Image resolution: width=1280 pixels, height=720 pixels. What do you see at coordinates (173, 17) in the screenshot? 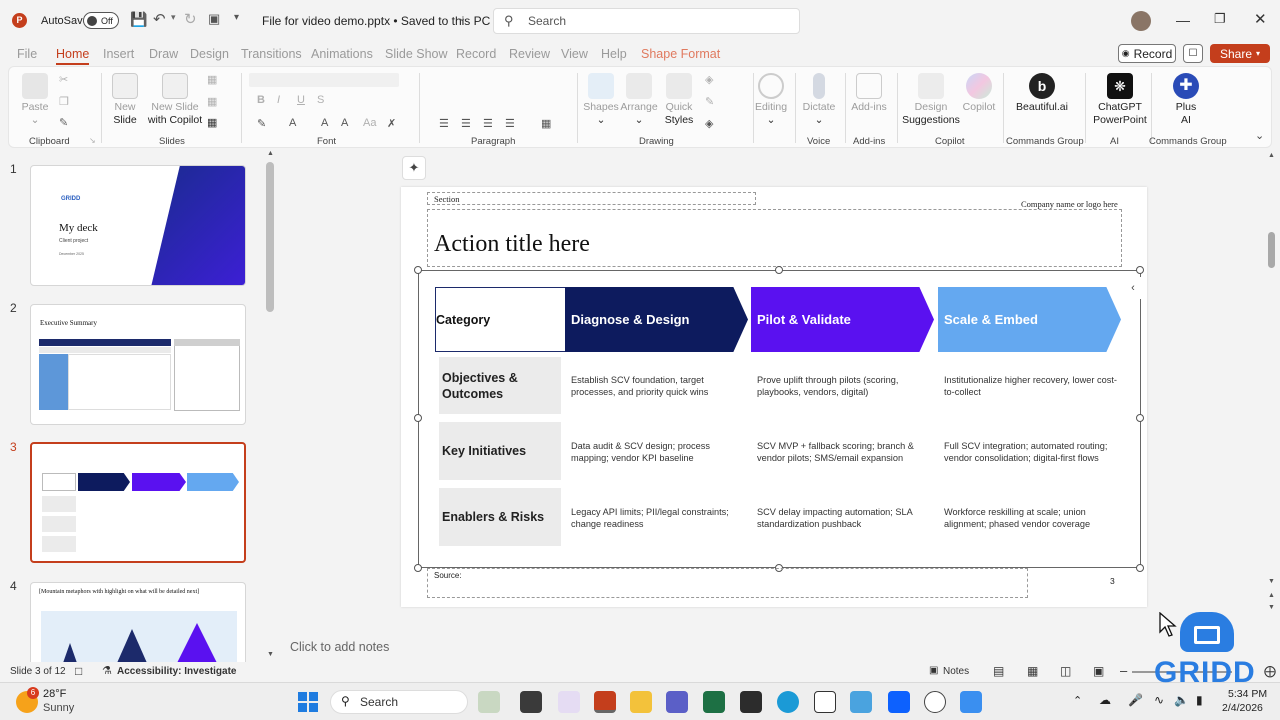
I see `undo-dropdown-icon: ▾` at bounding box center [173, 17].